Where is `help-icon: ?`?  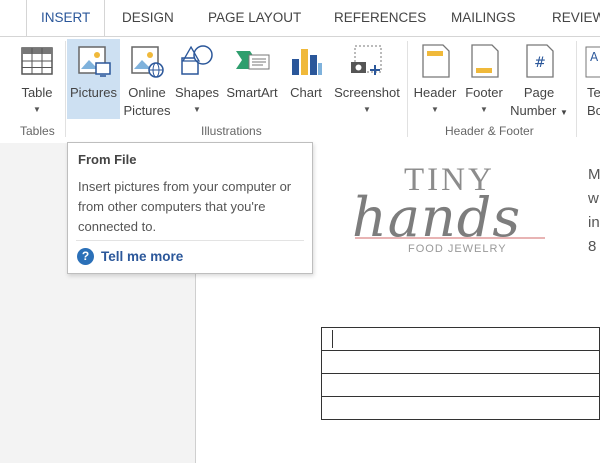
help-icon: ? is located at coordinates (85, 256).